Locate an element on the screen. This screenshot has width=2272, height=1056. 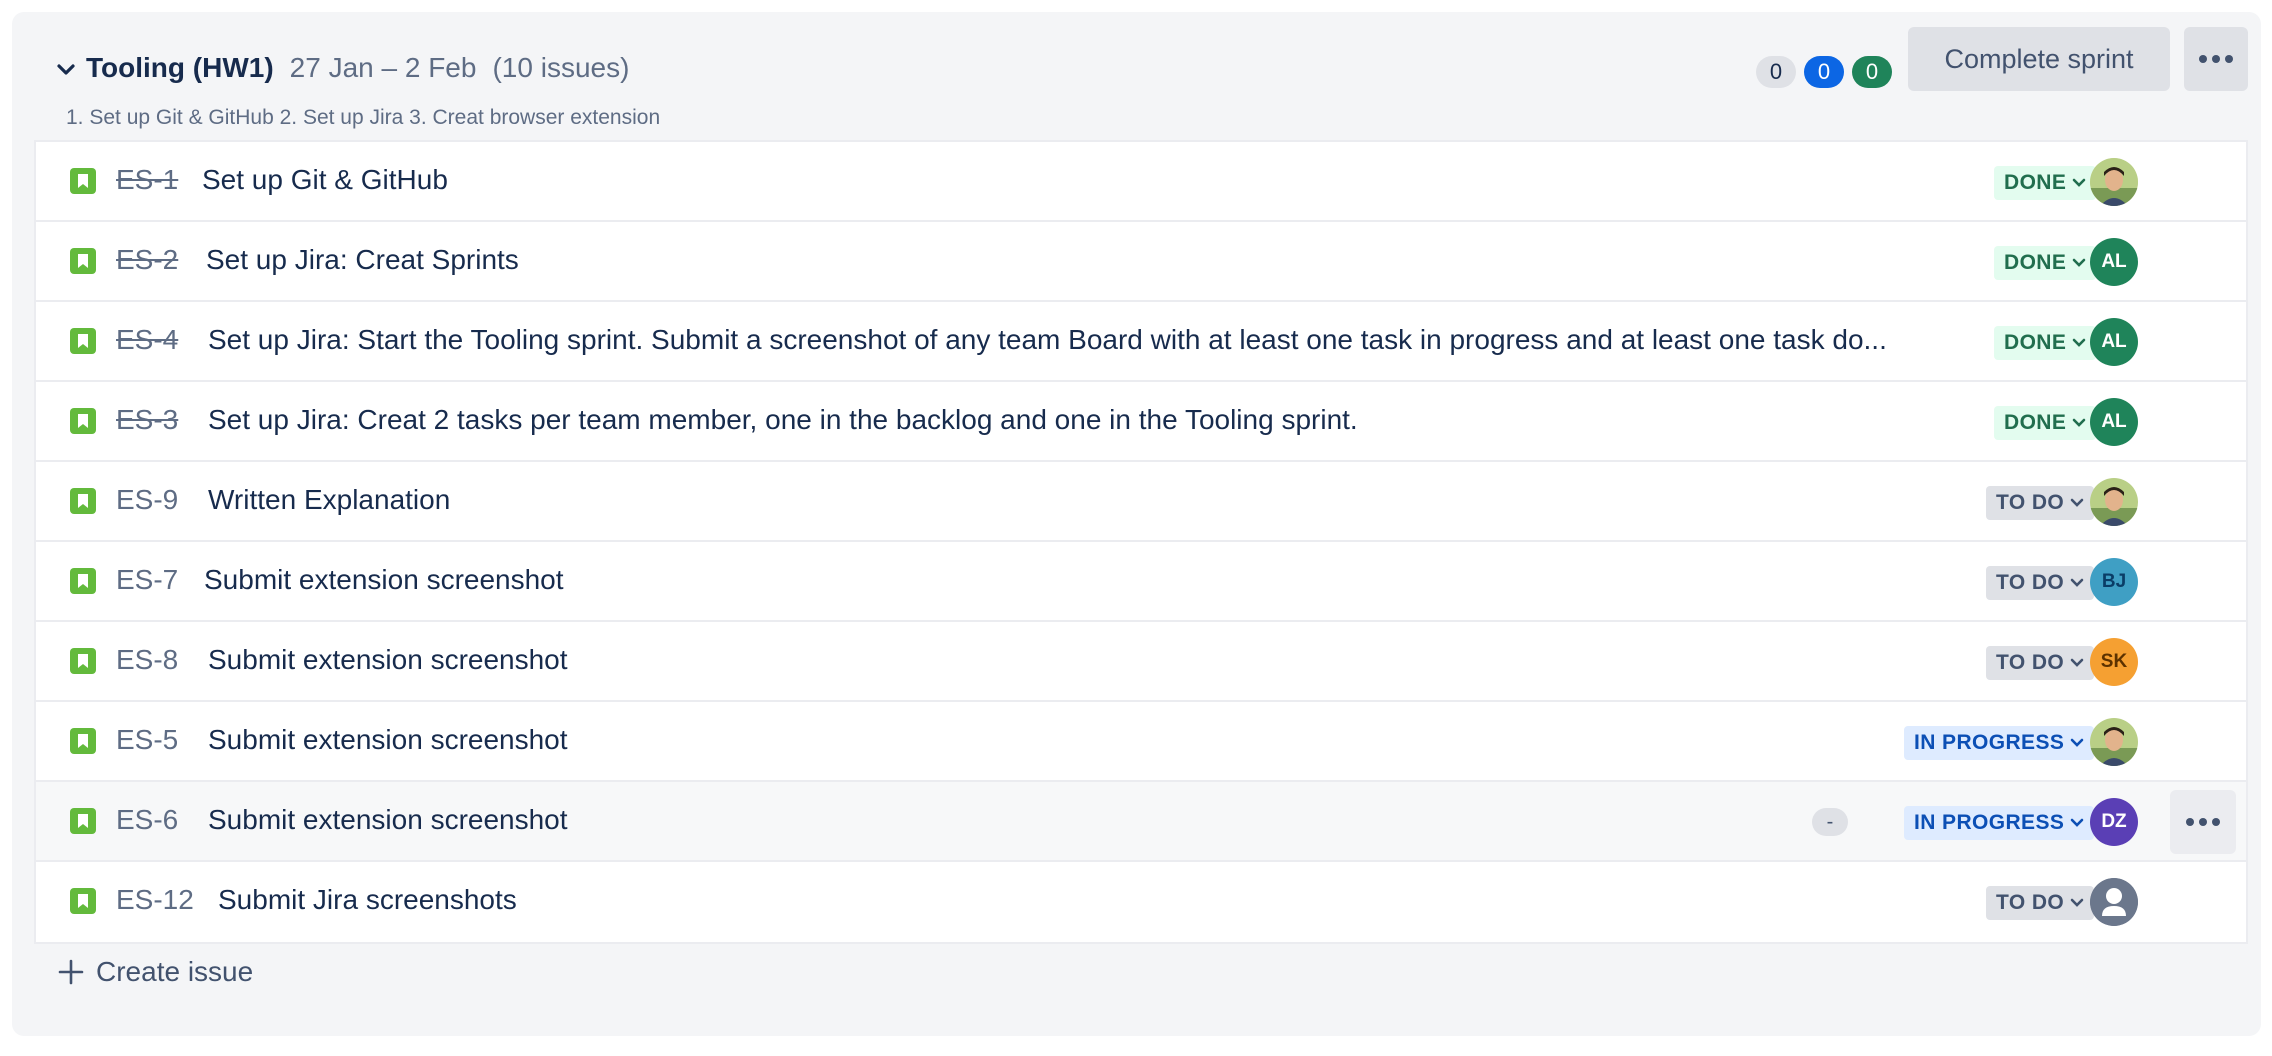
issue-key: ES-1 is located at coordinates (147, 180).